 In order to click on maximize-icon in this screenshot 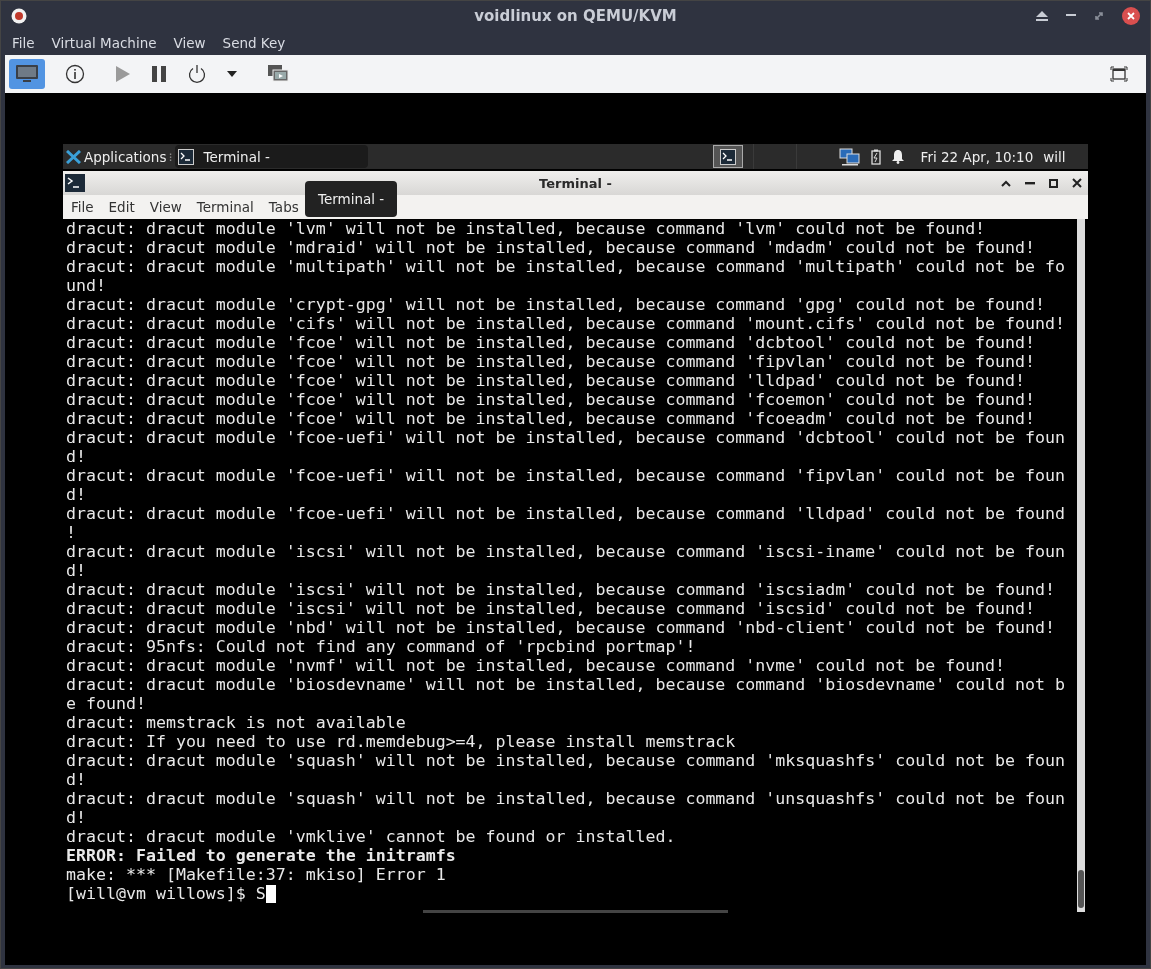, I will do `click(1053, 183)`.